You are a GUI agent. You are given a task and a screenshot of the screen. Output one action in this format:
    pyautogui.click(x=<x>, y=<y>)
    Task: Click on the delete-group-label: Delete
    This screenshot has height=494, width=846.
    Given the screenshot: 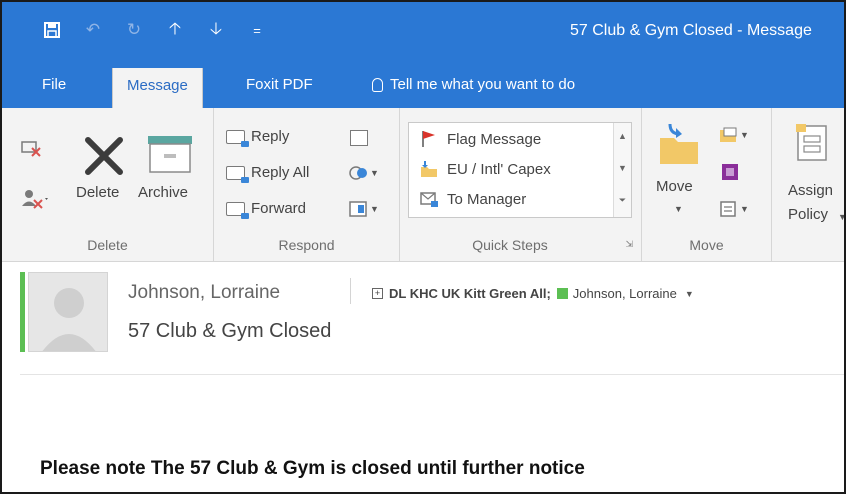 What is the action you would take?
    pyautogui.click(x=107, y=245)
    